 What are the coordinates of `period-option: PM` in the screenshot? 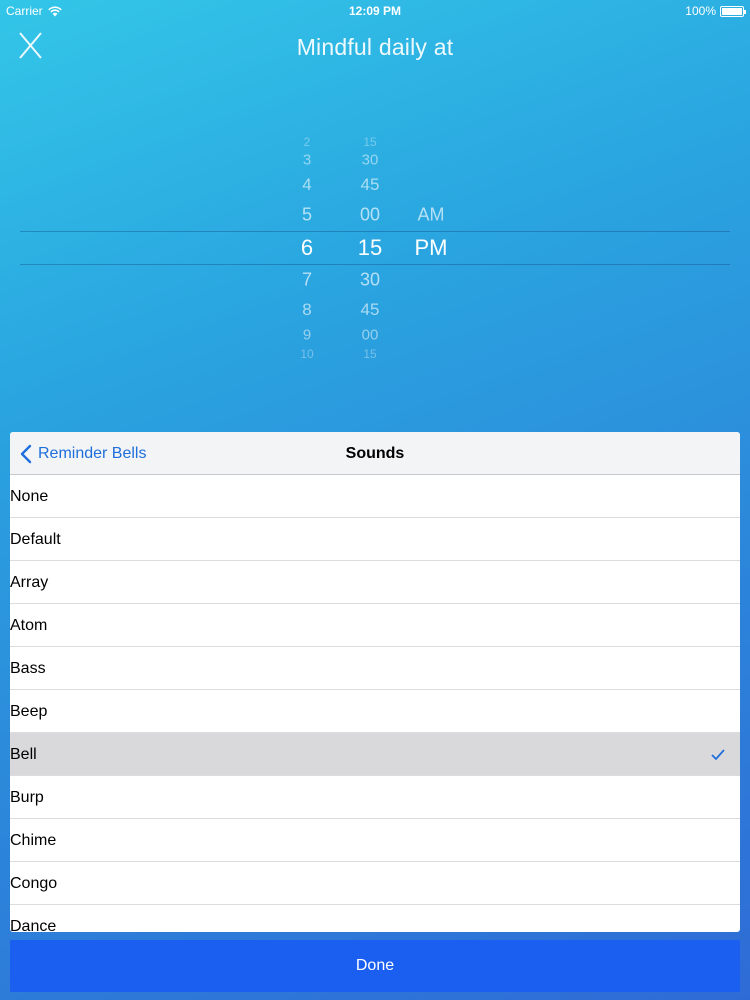 It's located at (431, 248).